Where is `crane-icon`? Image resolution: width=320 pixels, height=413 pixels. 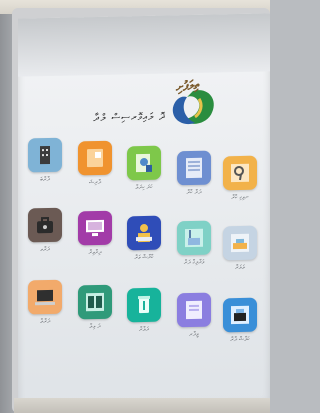 crane-icon is located at coordinates (194, 238).